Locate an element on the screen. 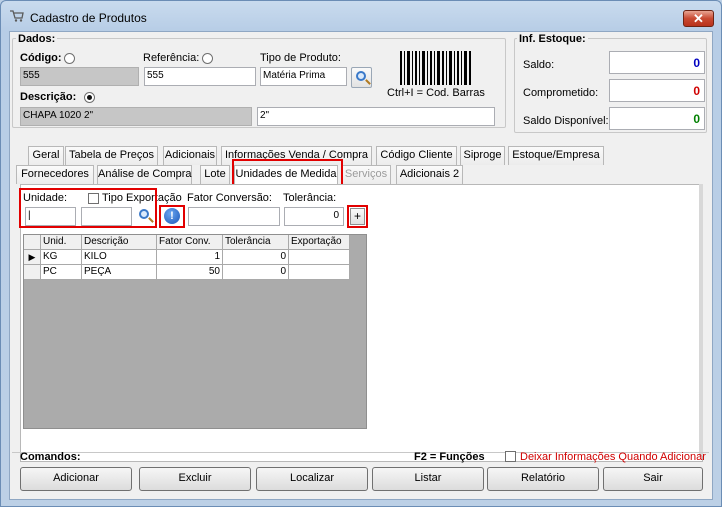 The height and width of the screenshot is (507, 722). tolerancia-label: Tolerância: is located at coordinates (310, 198).